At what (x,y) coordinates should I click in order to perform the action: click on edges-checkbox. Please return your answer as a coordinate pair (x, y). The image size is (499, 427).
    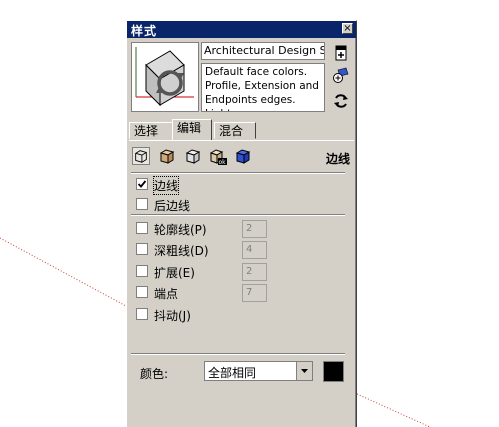
    Looking at the image, I should click on (142, 184).